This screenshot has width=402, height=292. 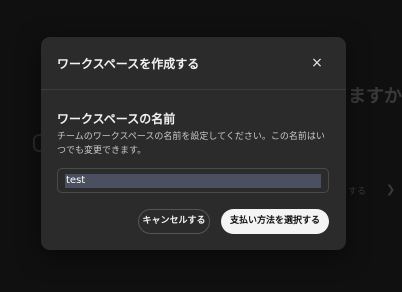 I want to click on cancel-button: キャンセルする, so click(x=174, y=221).